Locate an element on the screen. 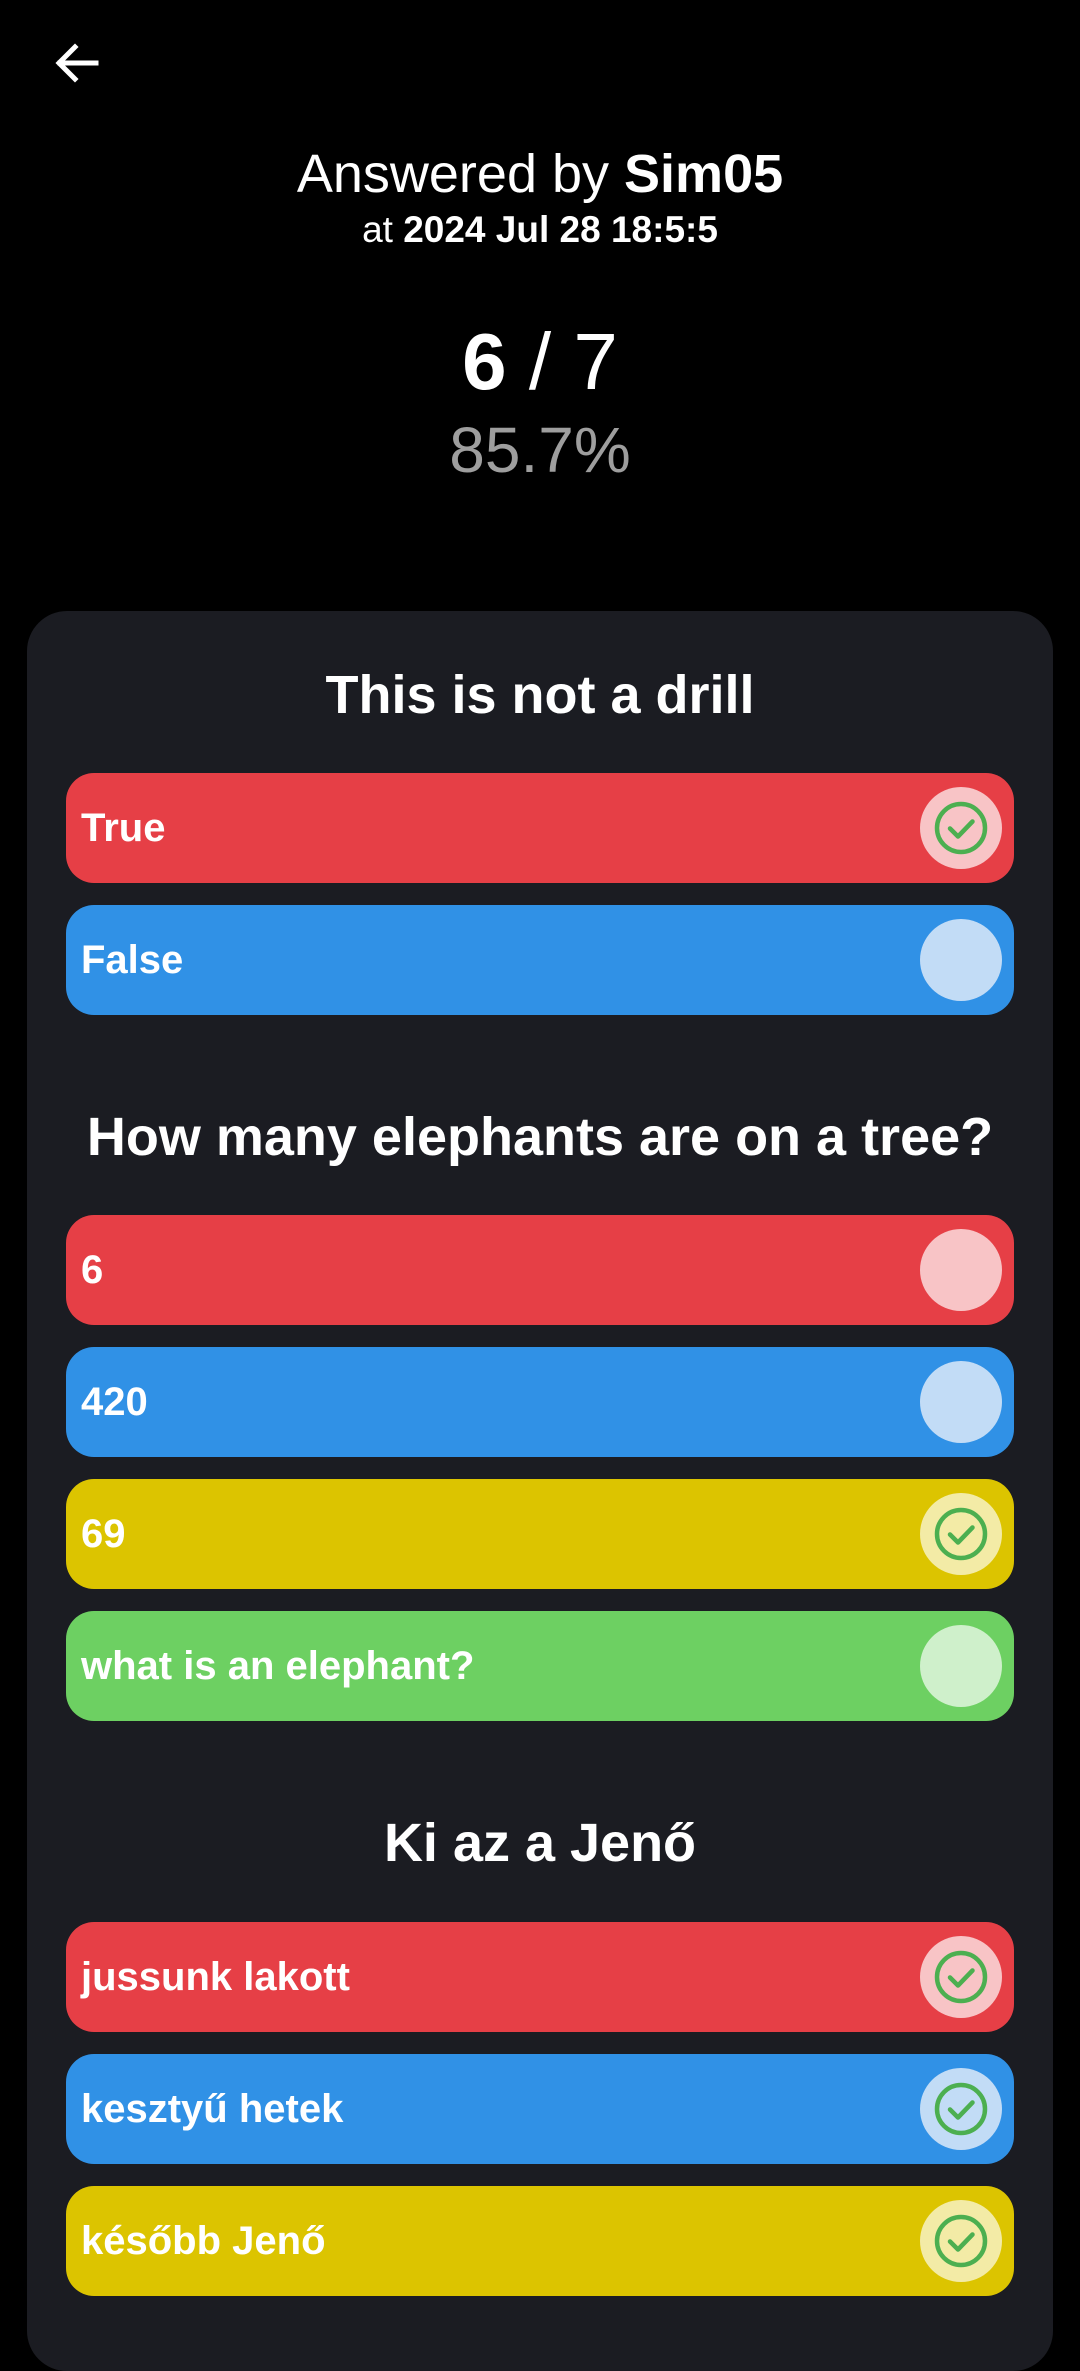  score-correct: 6 is located at coordinates (484, 361).